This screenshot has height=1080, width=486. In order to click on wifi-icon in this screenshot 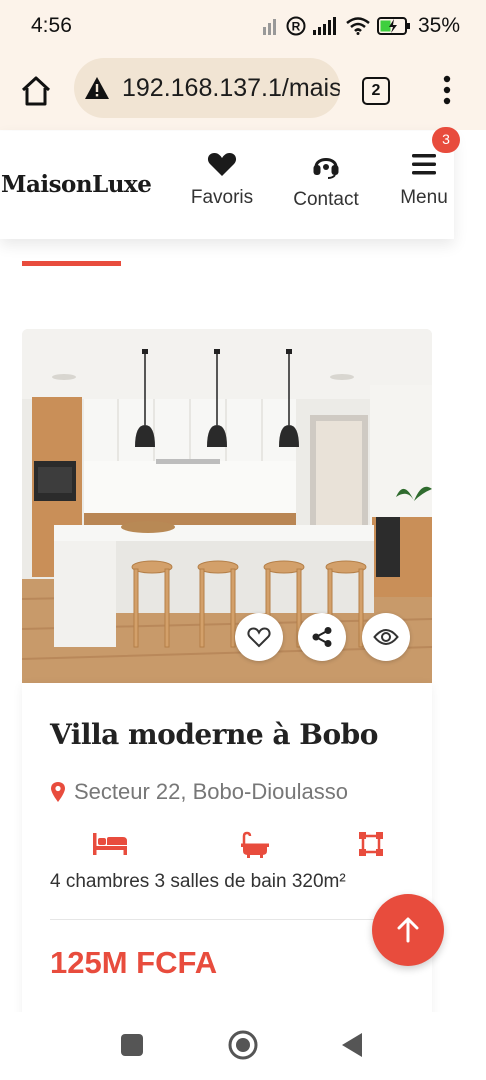, I will do `click(358, 26)`.